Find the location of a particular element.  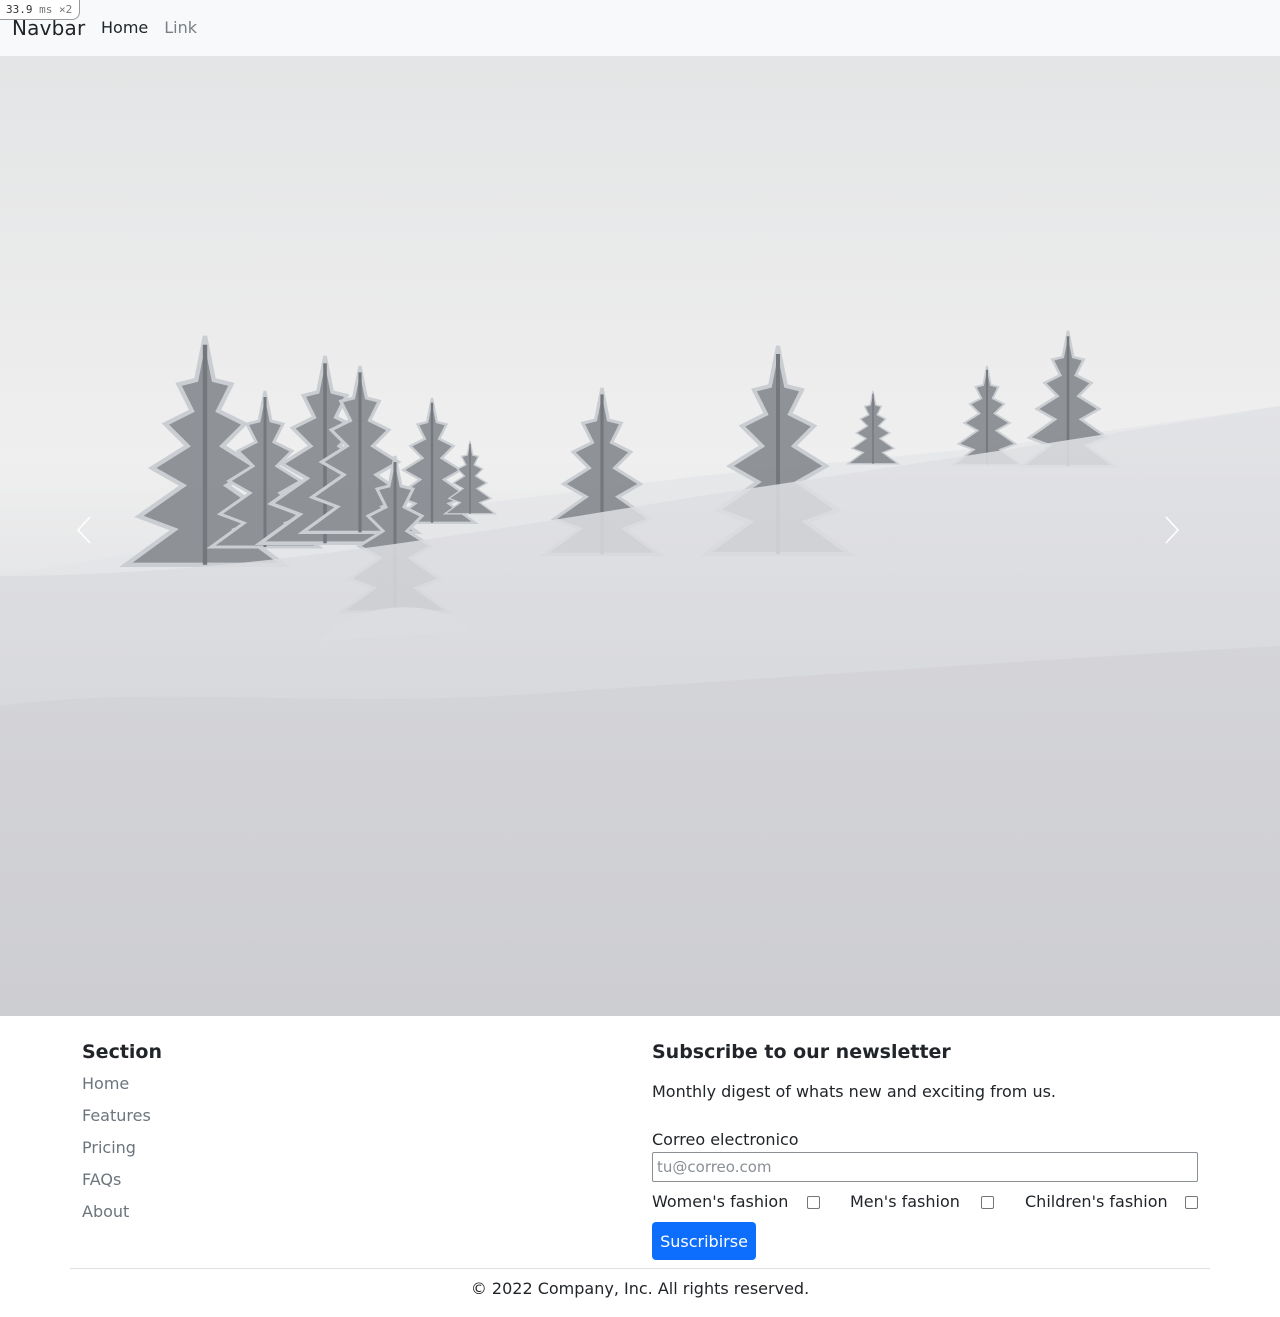

nav-links: Home Link is located at coordinates (149, 28).